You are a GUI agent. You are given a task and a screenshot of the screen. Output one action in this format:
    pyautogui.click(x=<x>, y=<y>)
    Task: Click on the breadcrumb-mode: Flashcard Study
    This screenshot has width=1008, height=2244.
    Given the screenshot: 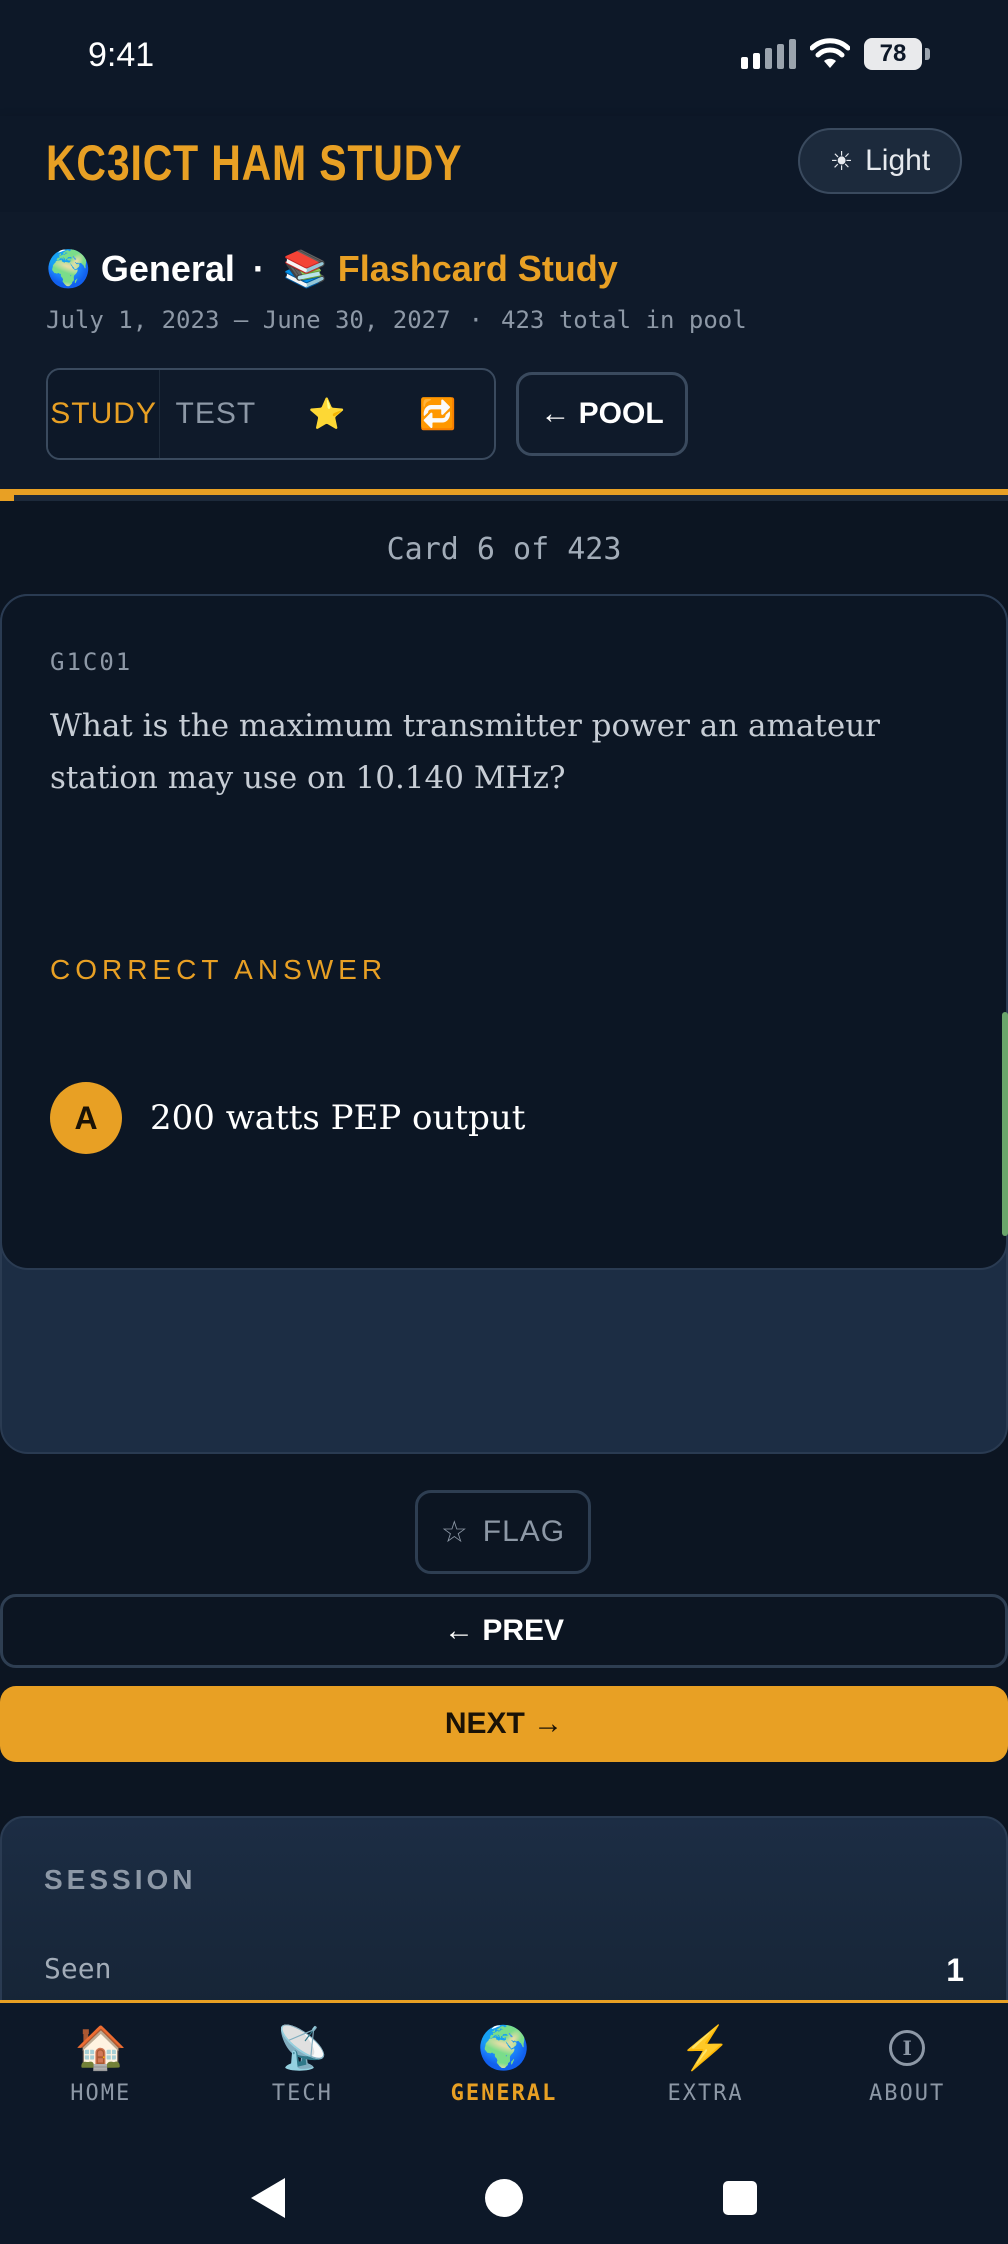 What is the action you would take?
    pyautogui.click(x=477, y=268)
    